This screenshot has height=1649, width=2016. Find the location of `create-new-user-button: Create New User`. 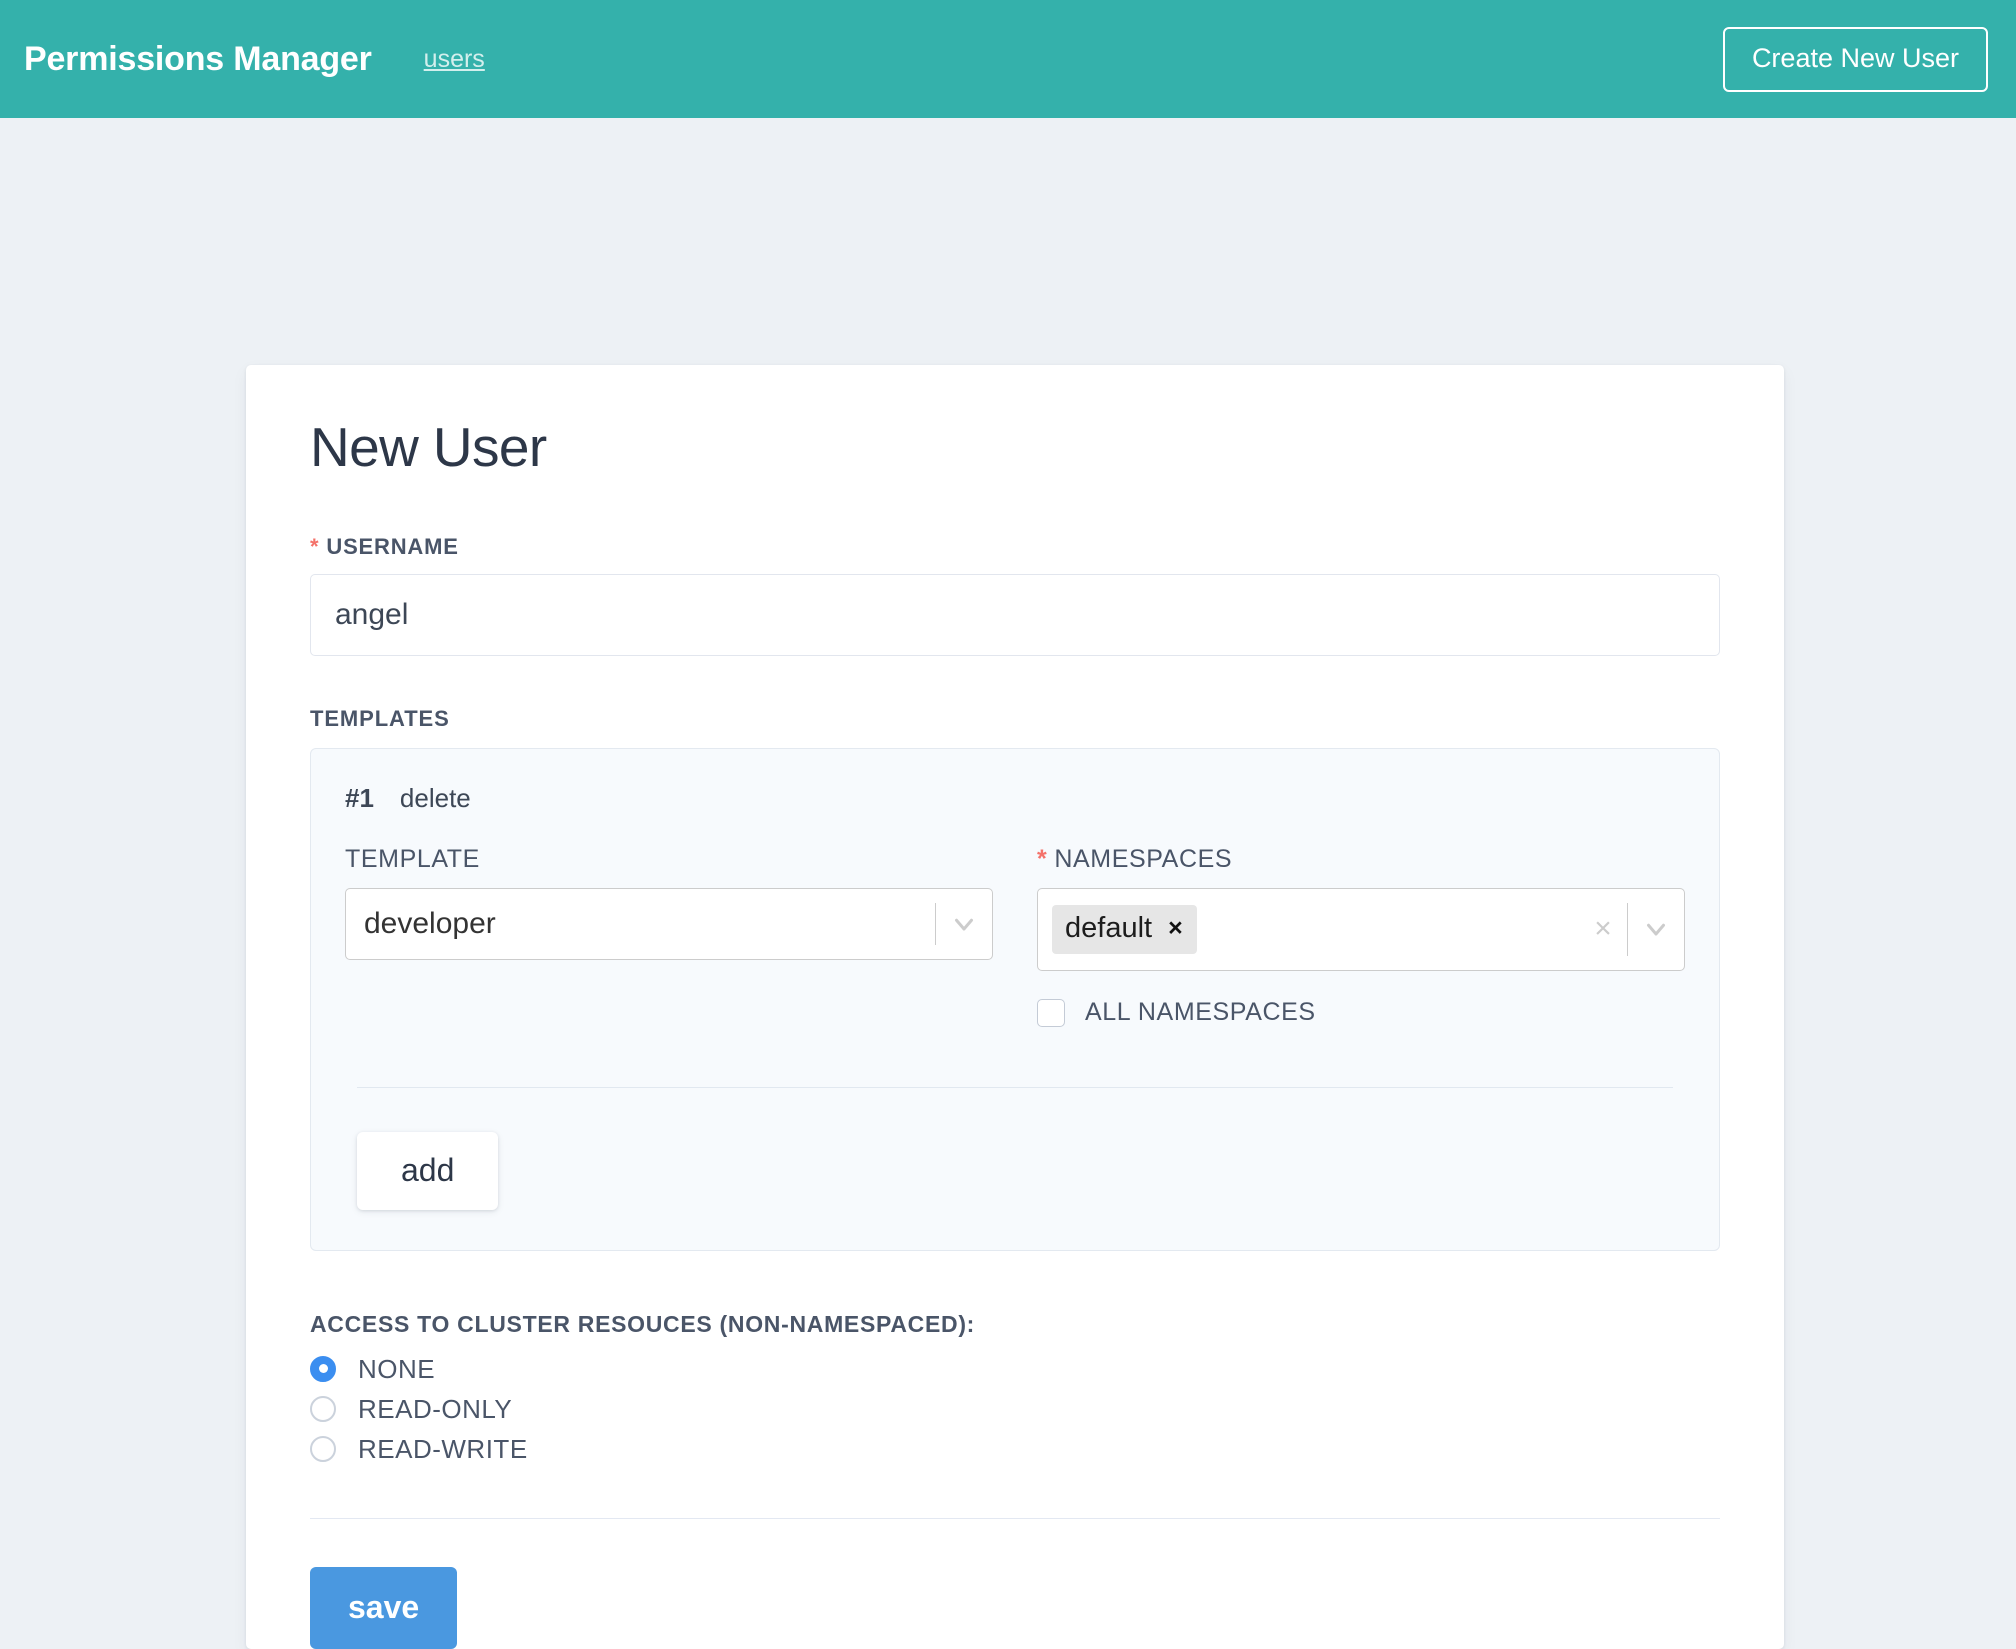

create-new-user-button: Create New User is located at coordinates (1855, 59).